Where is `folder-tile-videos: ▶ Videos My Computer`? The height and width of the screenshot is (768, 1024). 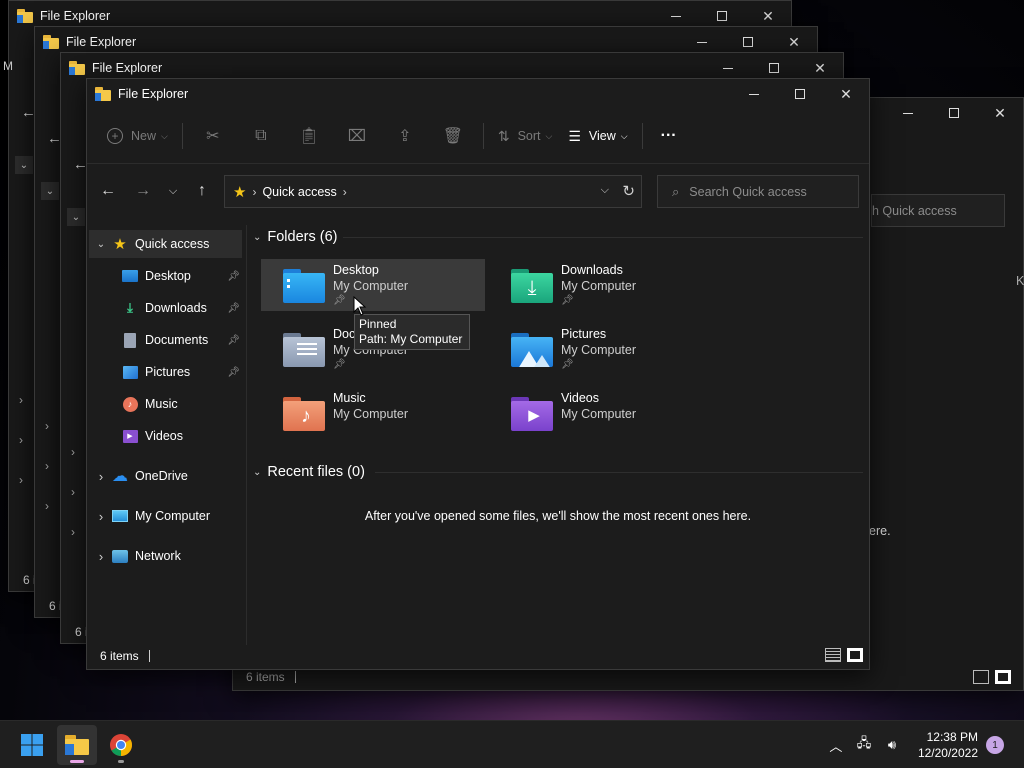 folder-tile-videos: ▶ Videos My Computer is located at coordinates (601, 413).